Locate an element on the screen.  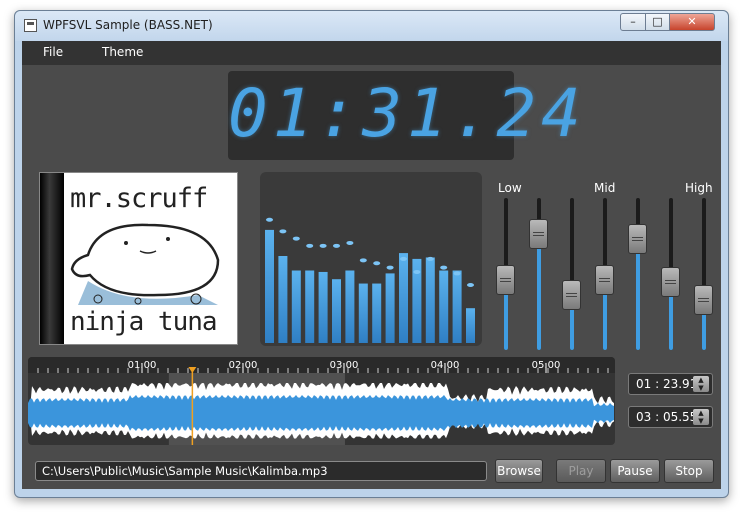
title-bar: WPFSVL Sample (BASS.NET) – □ ✕ is located at coordinates (371, 26).